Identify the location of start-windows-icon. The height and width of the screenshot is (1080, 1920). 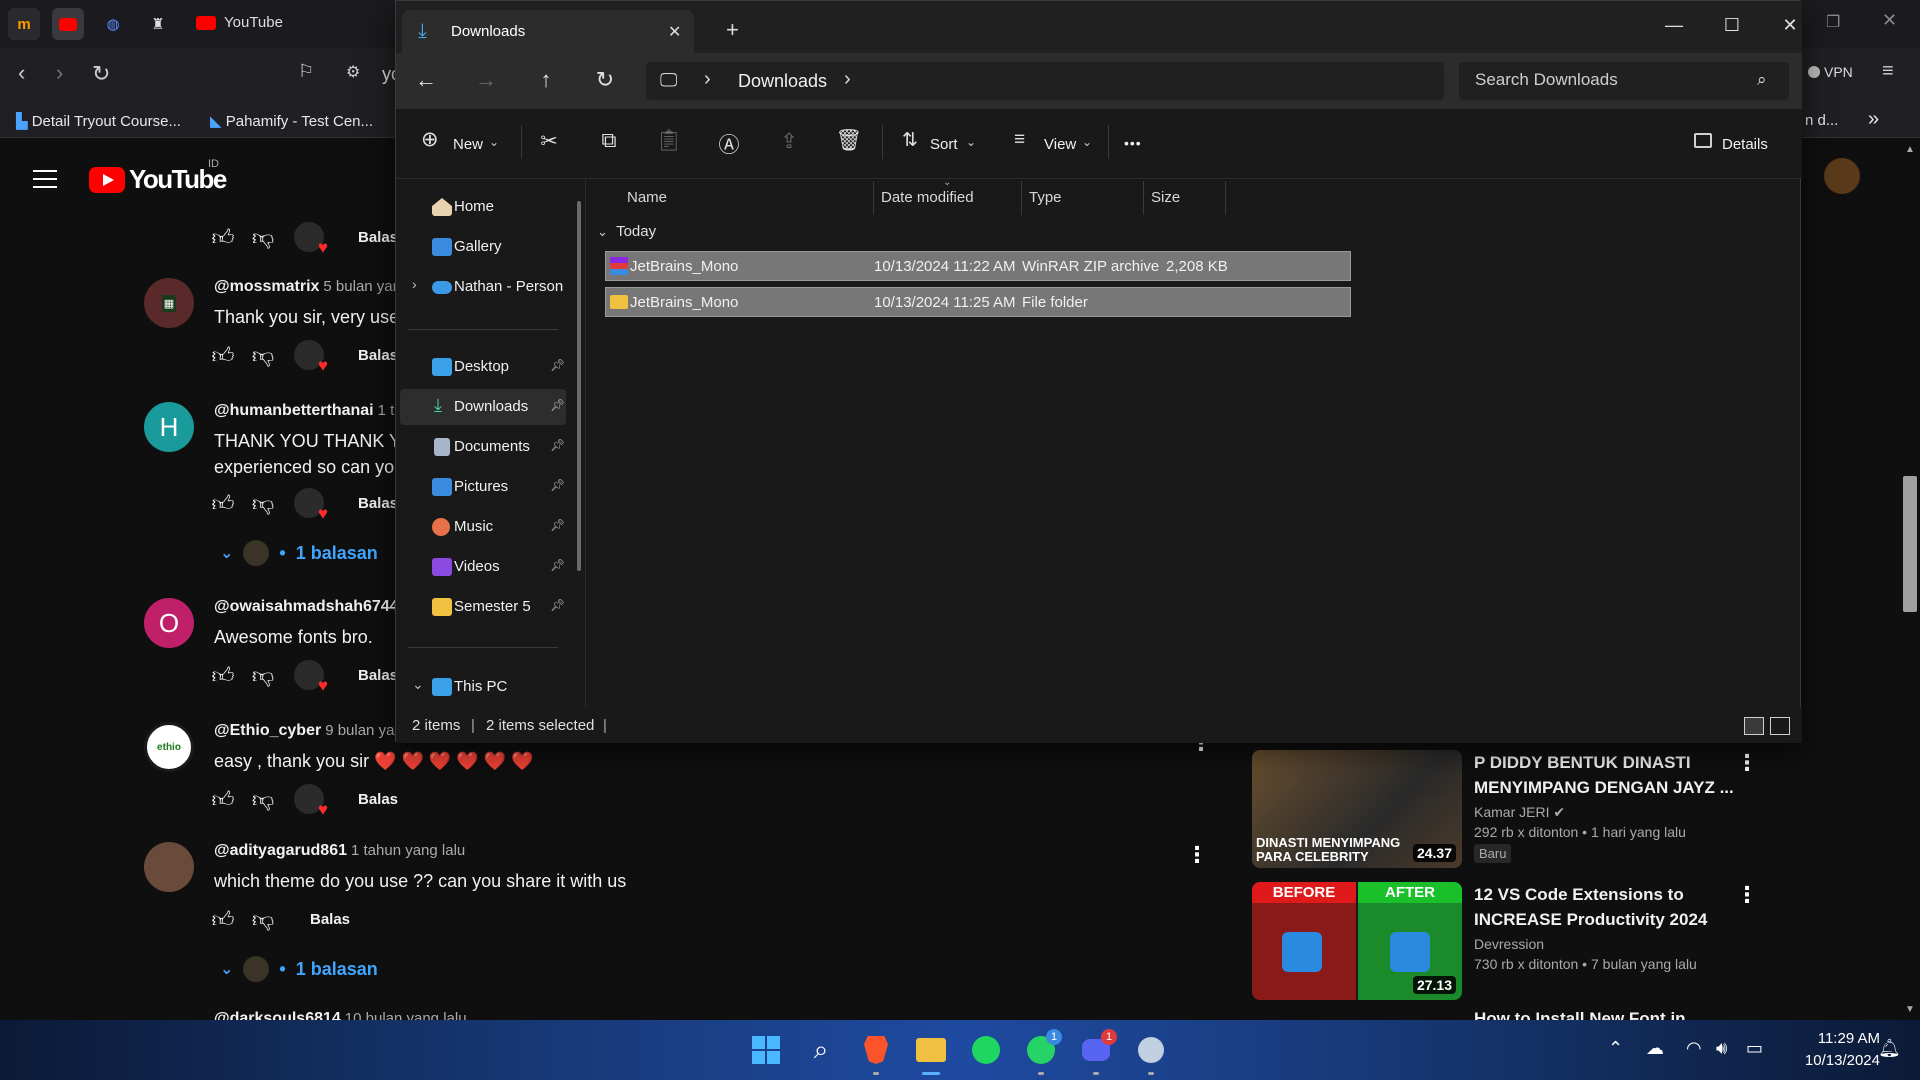
(766, 1050).